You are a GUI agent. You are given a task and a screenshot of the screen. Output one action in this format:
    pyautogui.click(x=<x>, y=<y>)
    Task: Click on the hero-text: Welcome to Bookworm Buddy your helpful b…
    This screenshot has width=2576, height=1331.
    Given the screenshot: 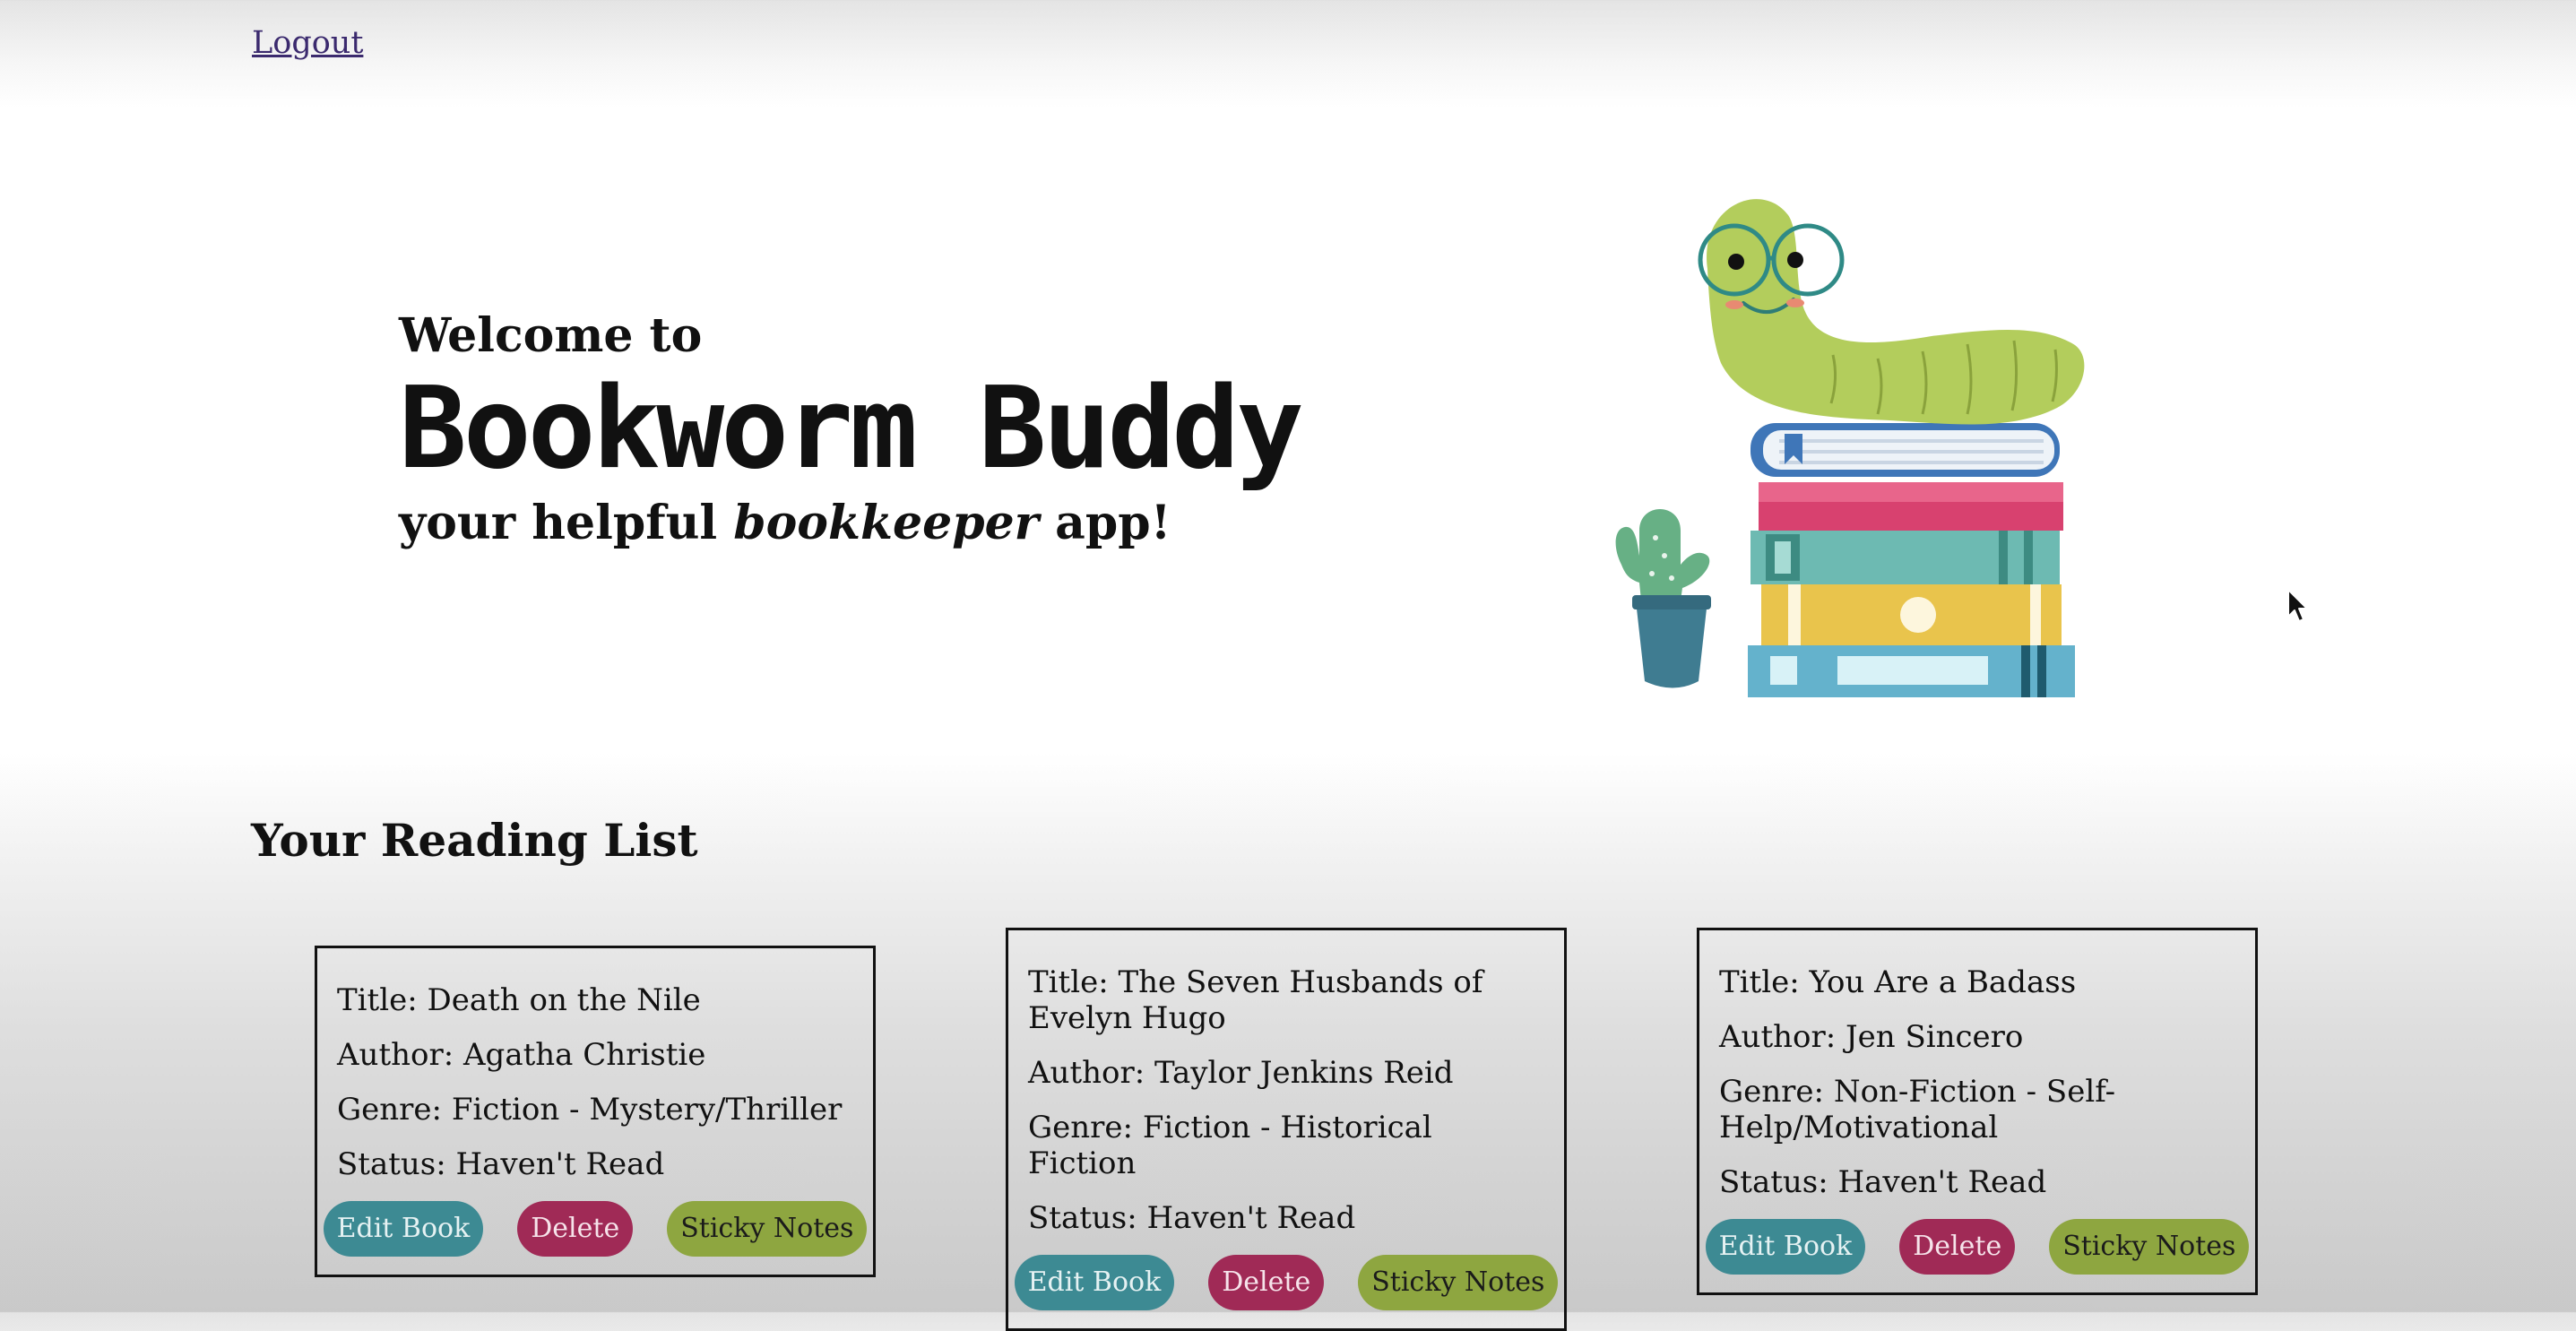 What is the action you would take?
    pyautogui.click(x=851, y=432)
    